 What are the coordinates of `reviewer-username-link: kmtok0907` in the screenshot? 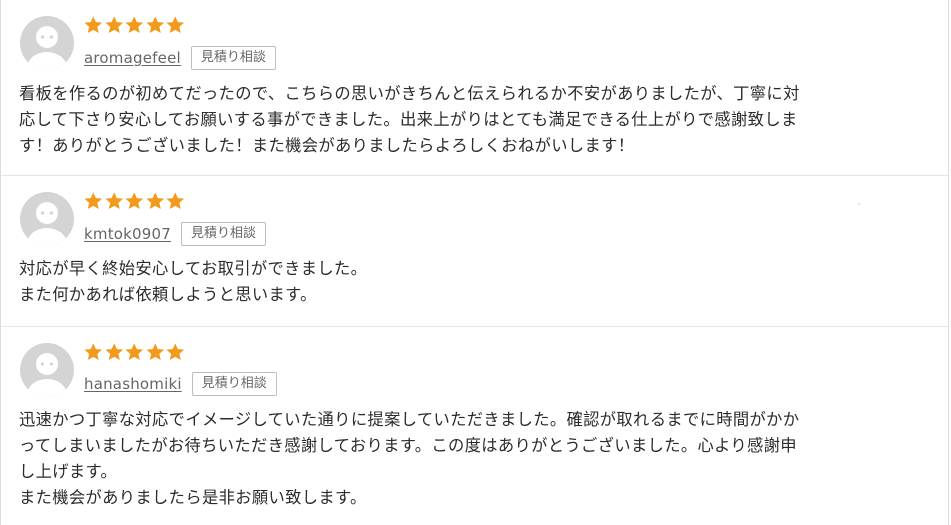 It's located at (127, 234).